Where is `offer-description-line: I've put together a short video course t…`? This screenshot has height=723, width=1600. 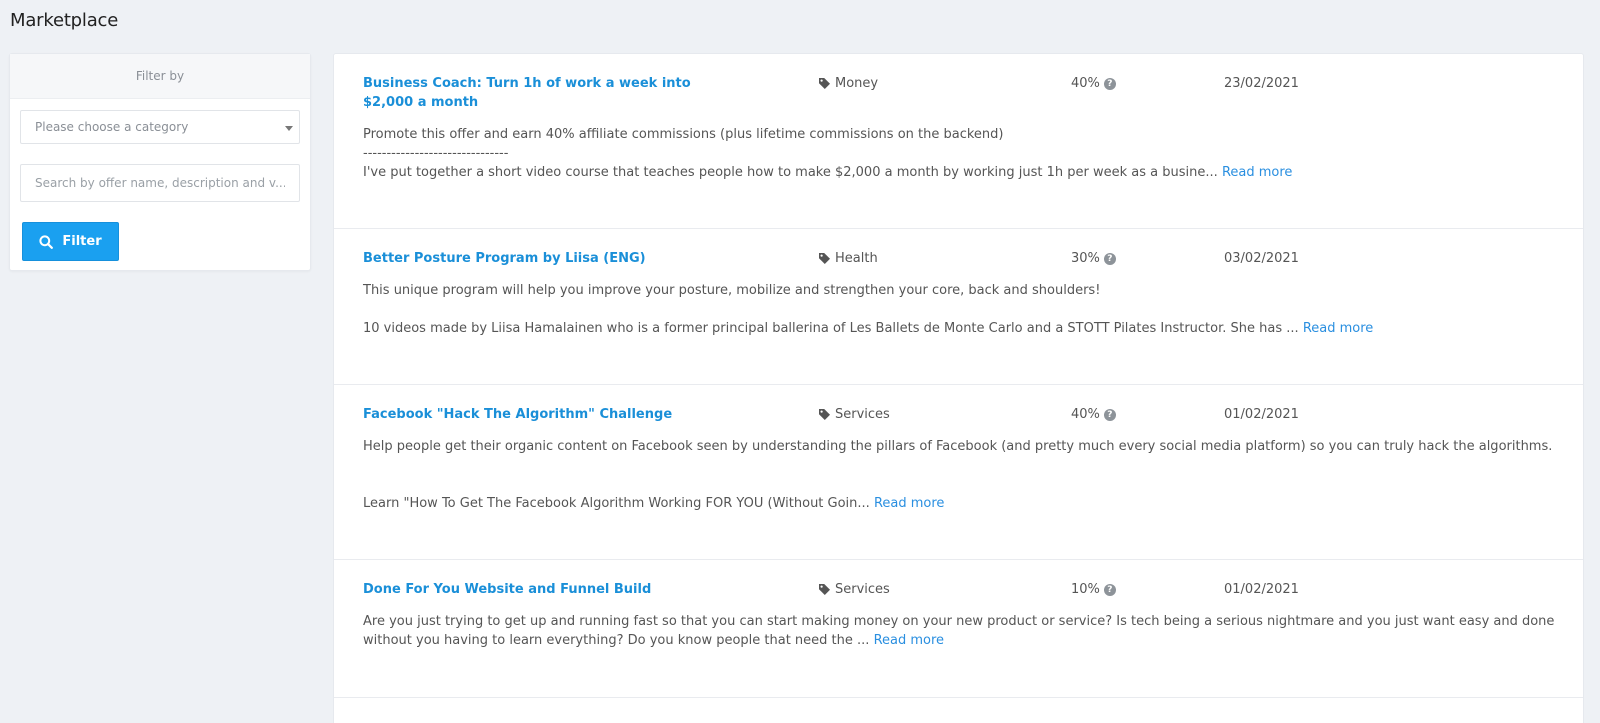 offer-description-line: I've put together a short video course t… is located at coordinates (963, 172).